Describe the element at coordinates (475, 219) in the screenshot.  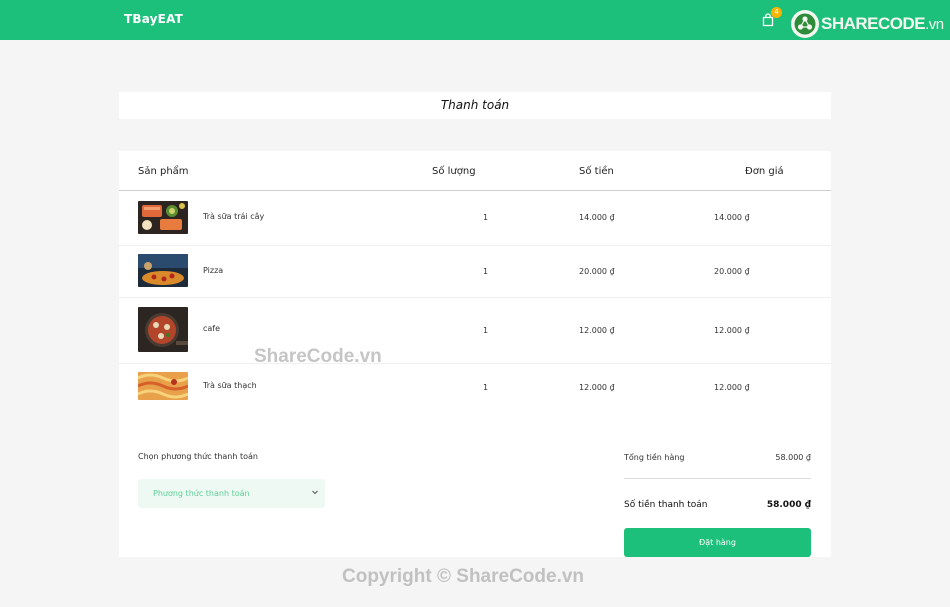
I see `table-row: Trà sữa trái cây 1 14.000 ₫ 14.000 ₫` at that location.